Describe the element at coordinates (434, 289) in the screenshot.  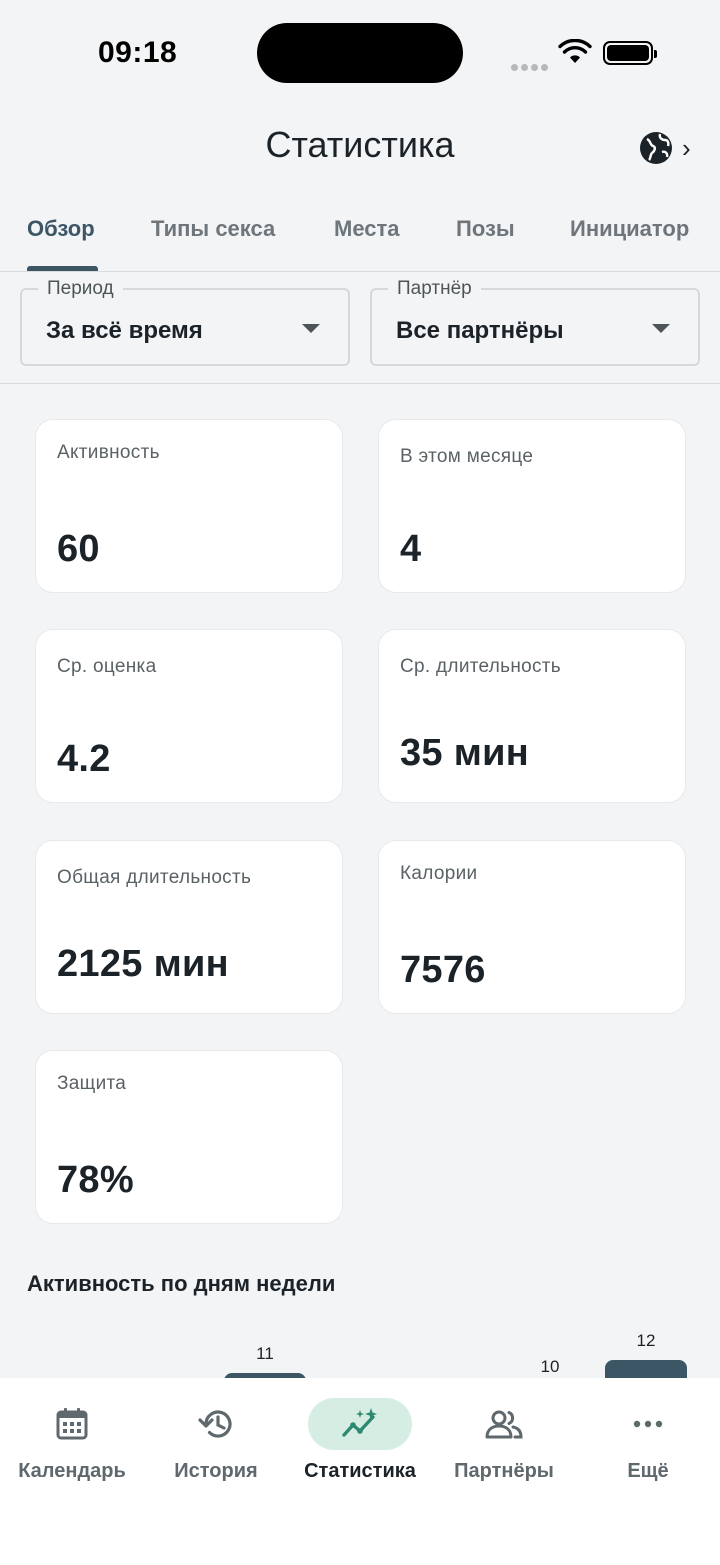
I see `partner-label: Партнёр` at that location.